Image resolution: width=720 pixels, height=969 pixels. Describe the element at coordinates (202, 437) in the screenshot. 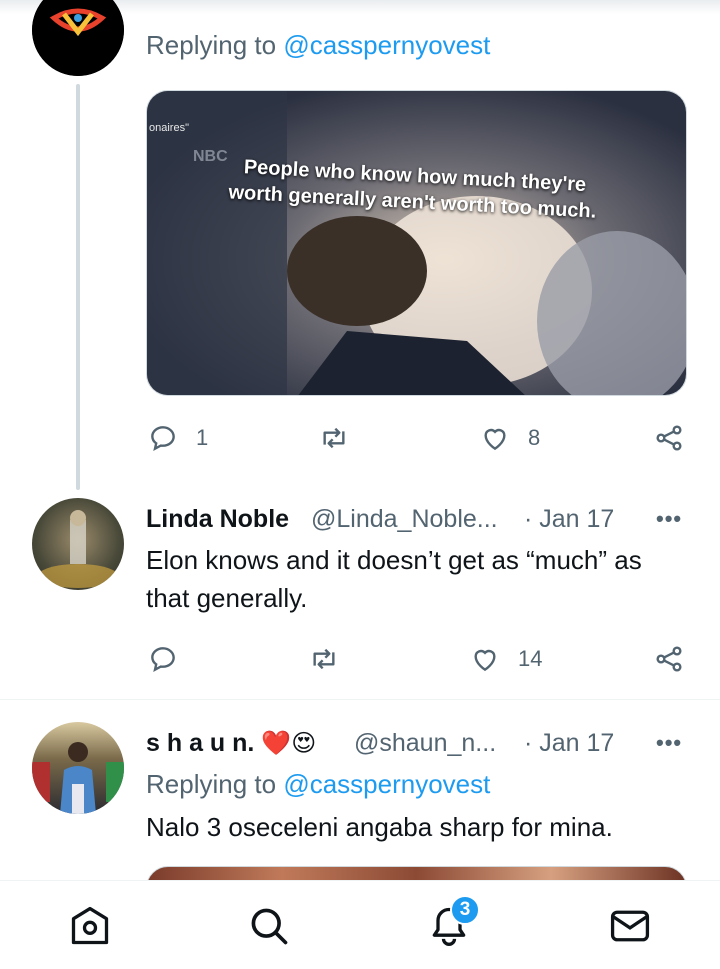

I see `reply-count: 1` at that location.